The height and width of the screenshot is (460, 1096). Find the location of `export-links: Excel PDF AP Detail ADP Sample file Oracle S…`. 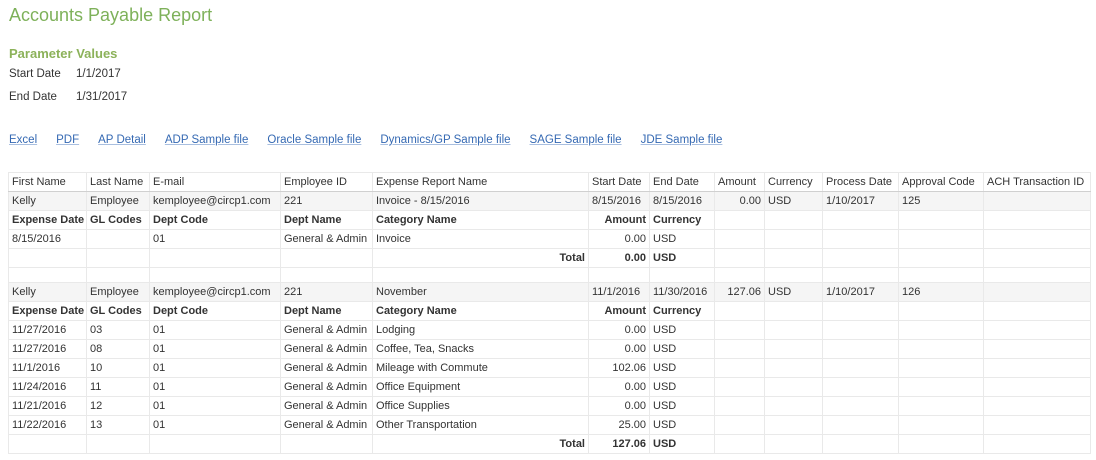

export-links: Excel PDF AP Detail ADP Sample file Oracle S… is located at coordinates (375, 140).